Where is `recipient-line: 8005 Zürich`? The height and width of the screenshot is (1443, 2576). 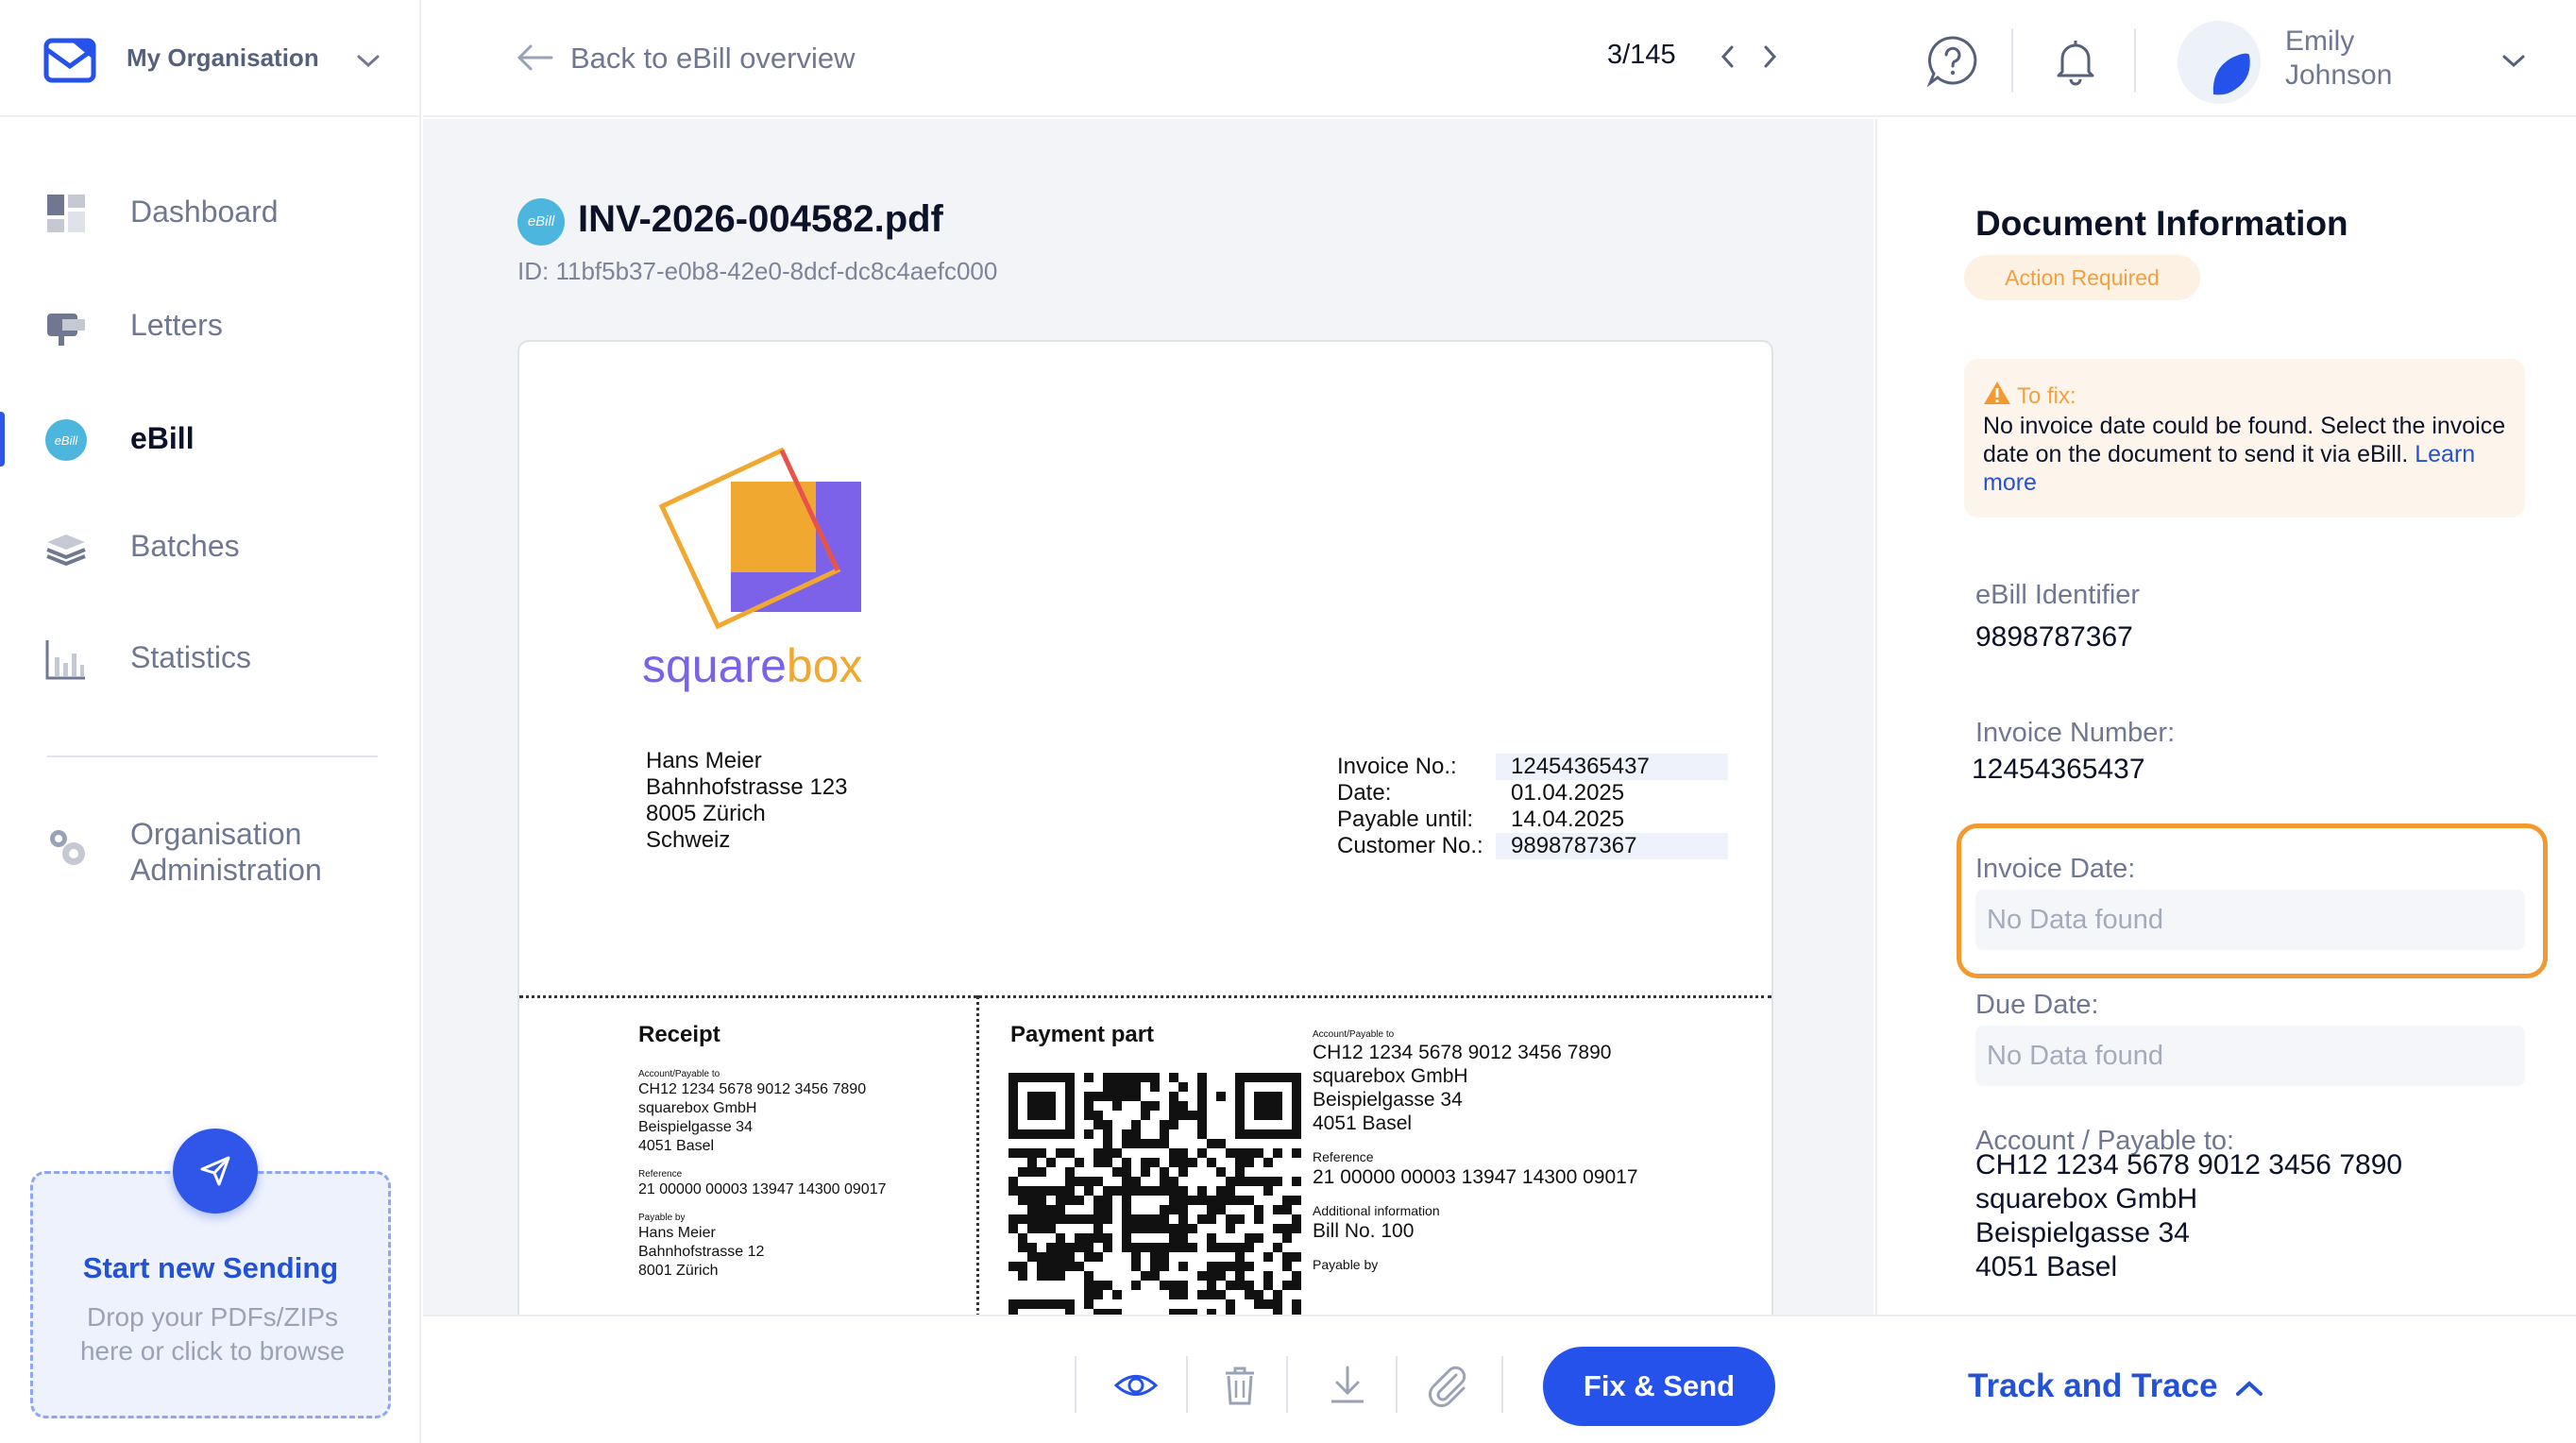
recipient-line: 8005 Zürich is located at coordinates (706, 813).